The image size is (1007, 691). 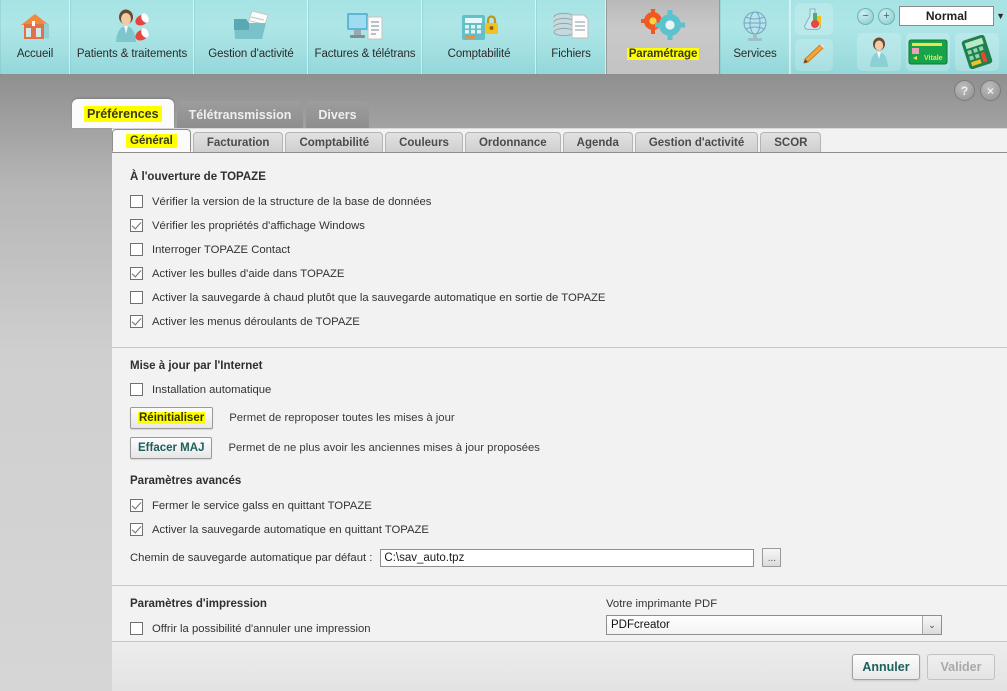 I want to click on toolbar-item-comptabilite: Comptabilité, so click(x=479, y=37).